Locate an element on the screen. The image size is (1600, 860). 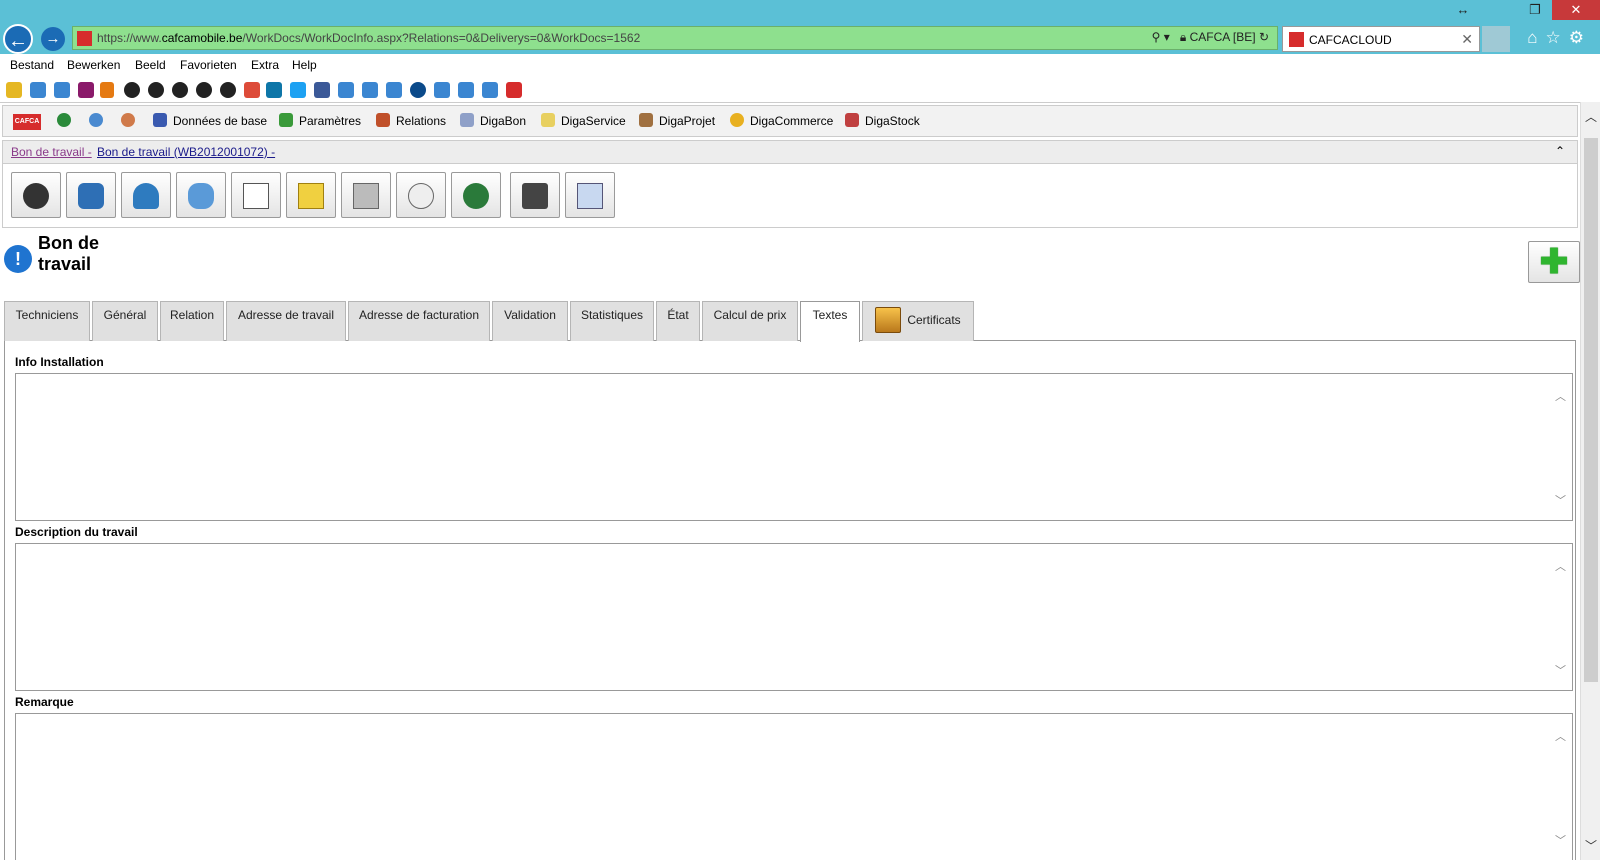
tab-relation: Relation is located at coordinates (192, 321).